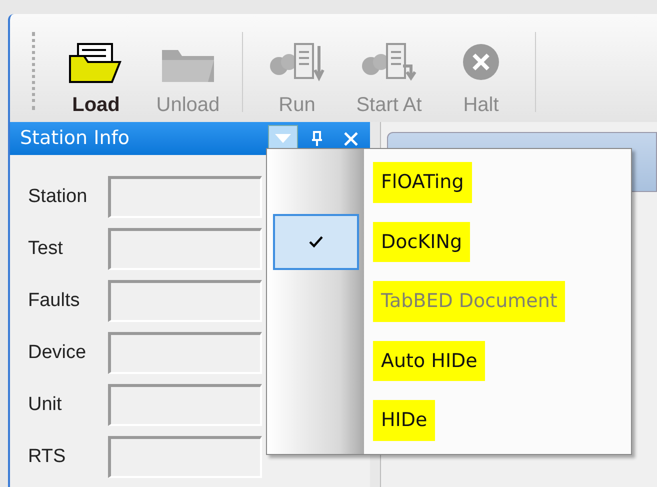 This screenshot has width=657, height=487. Describe the element at coordinates (449, 242) in the screenshot. I see `menu-item: DocKINg` at that location.